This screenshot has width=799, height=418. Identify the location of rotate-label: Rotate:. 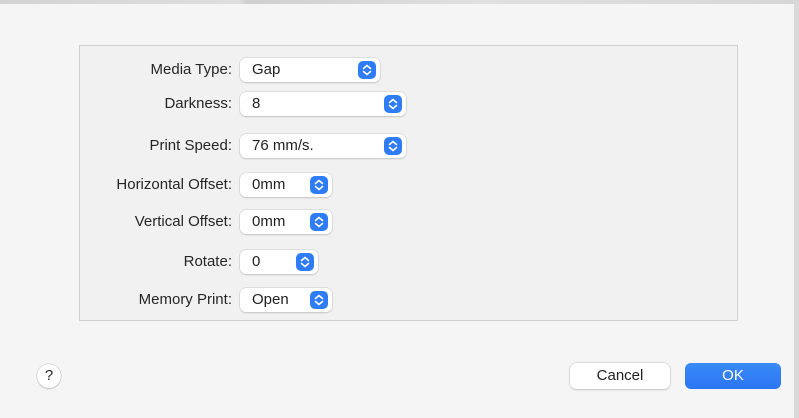
(207, 261).